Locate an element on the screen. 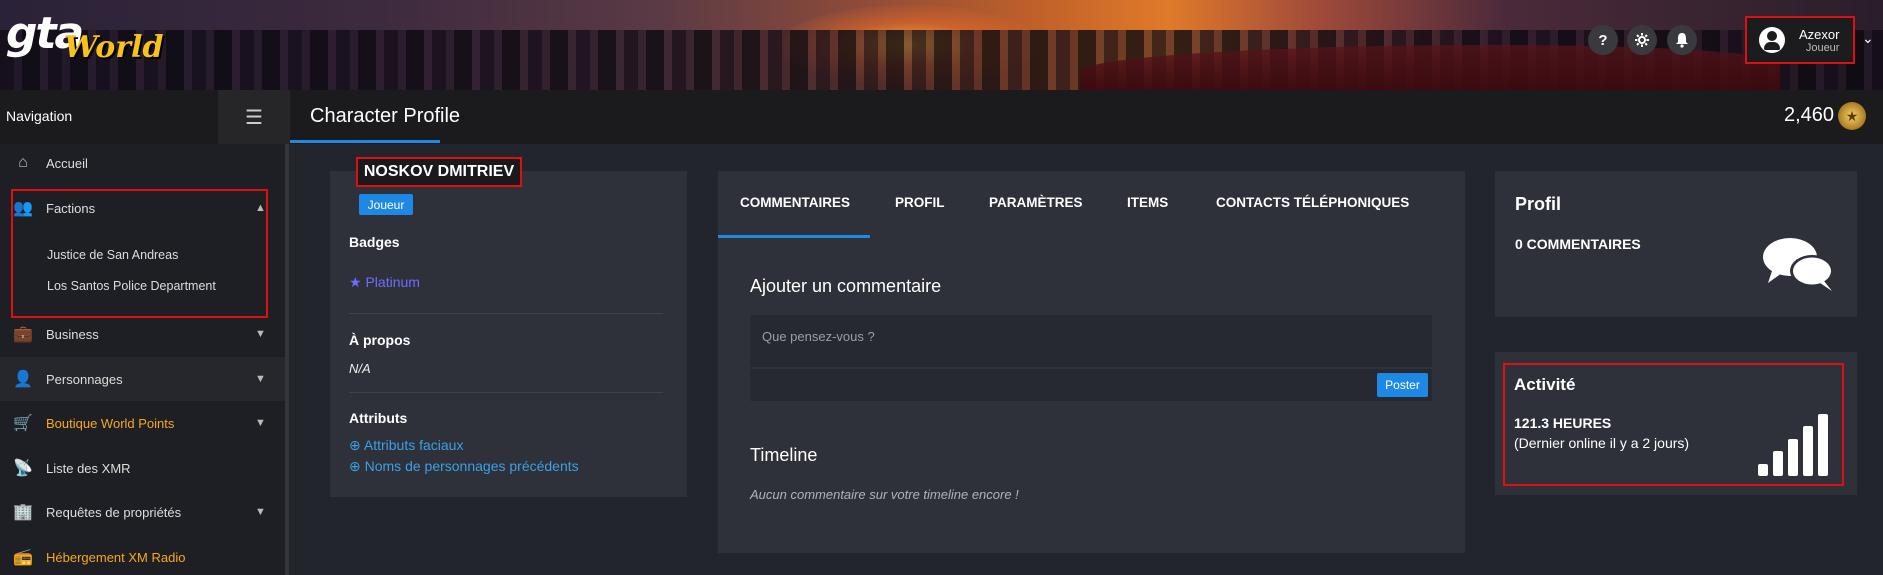 Image resolution: width=1883 pixels, height=575 pixels. activity-last-online: (Dernier online il y a 2 jours) is located at coordinates (1602, 443).